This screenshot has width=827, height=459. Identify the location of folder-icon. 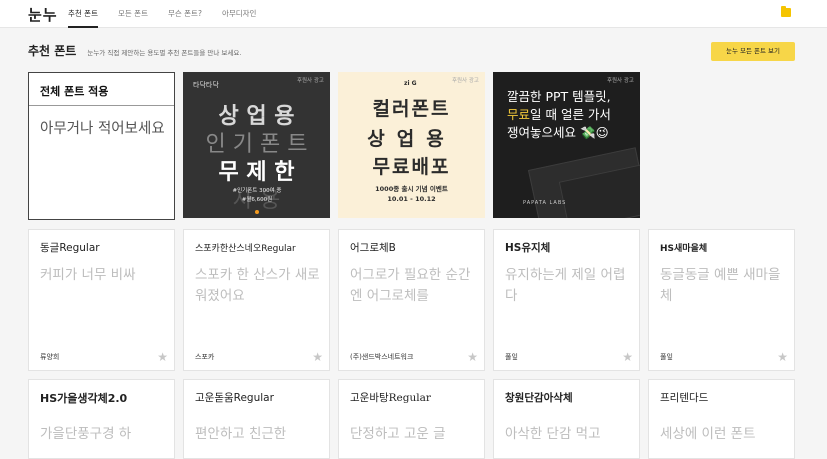
(786, 11).